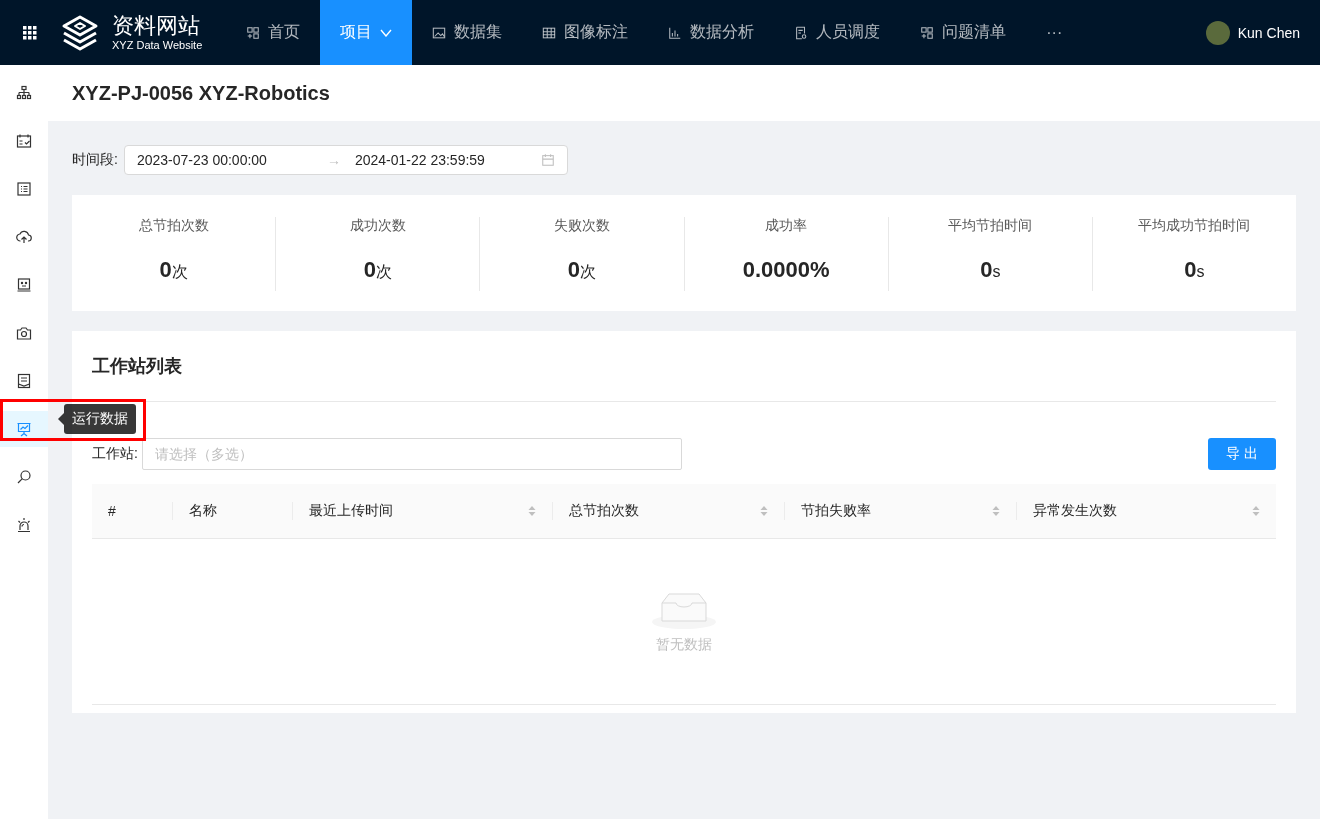 This screenshot has height=819, width=1320. I want to click on stat-label: 成功率, so click(786, 226).